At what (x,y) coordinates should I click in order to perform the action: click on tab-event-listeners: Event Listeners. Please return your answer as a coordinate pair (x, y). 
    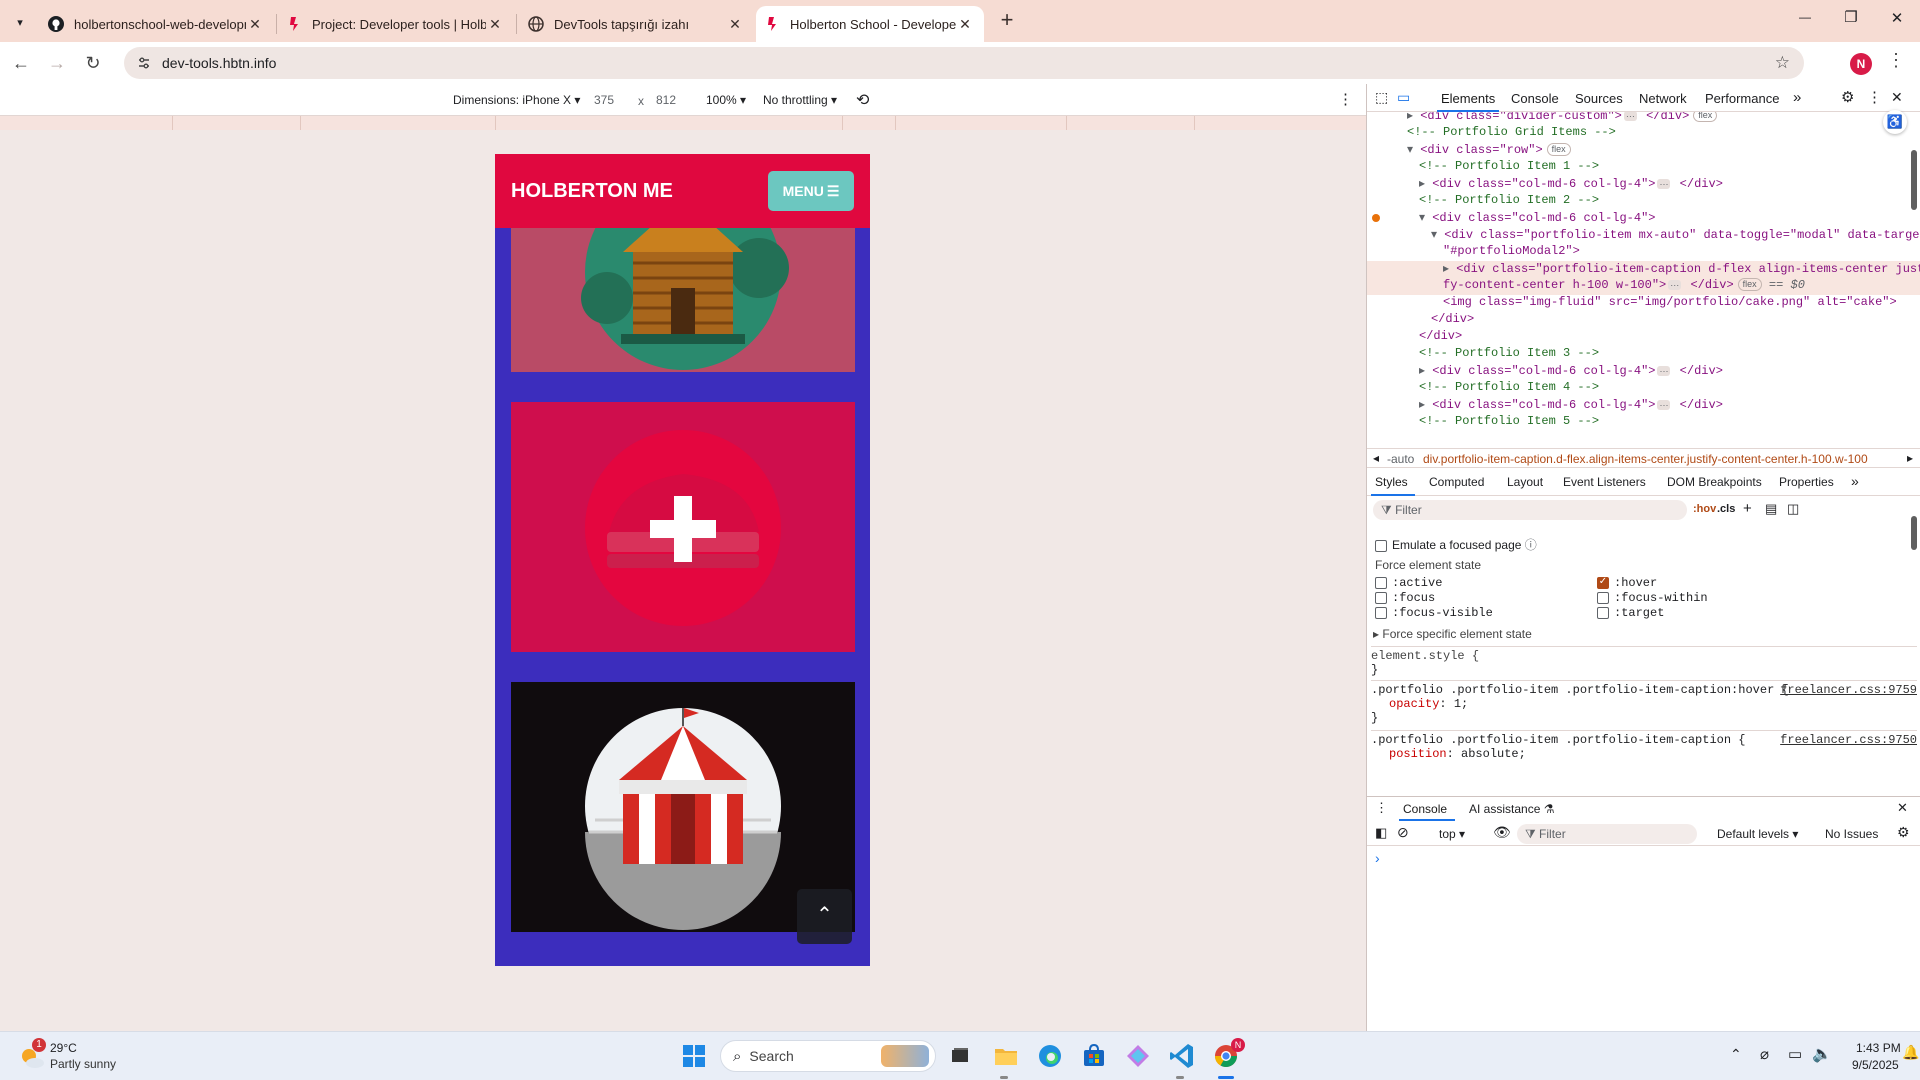
    Looking at the image, I should click on (1604, 482).